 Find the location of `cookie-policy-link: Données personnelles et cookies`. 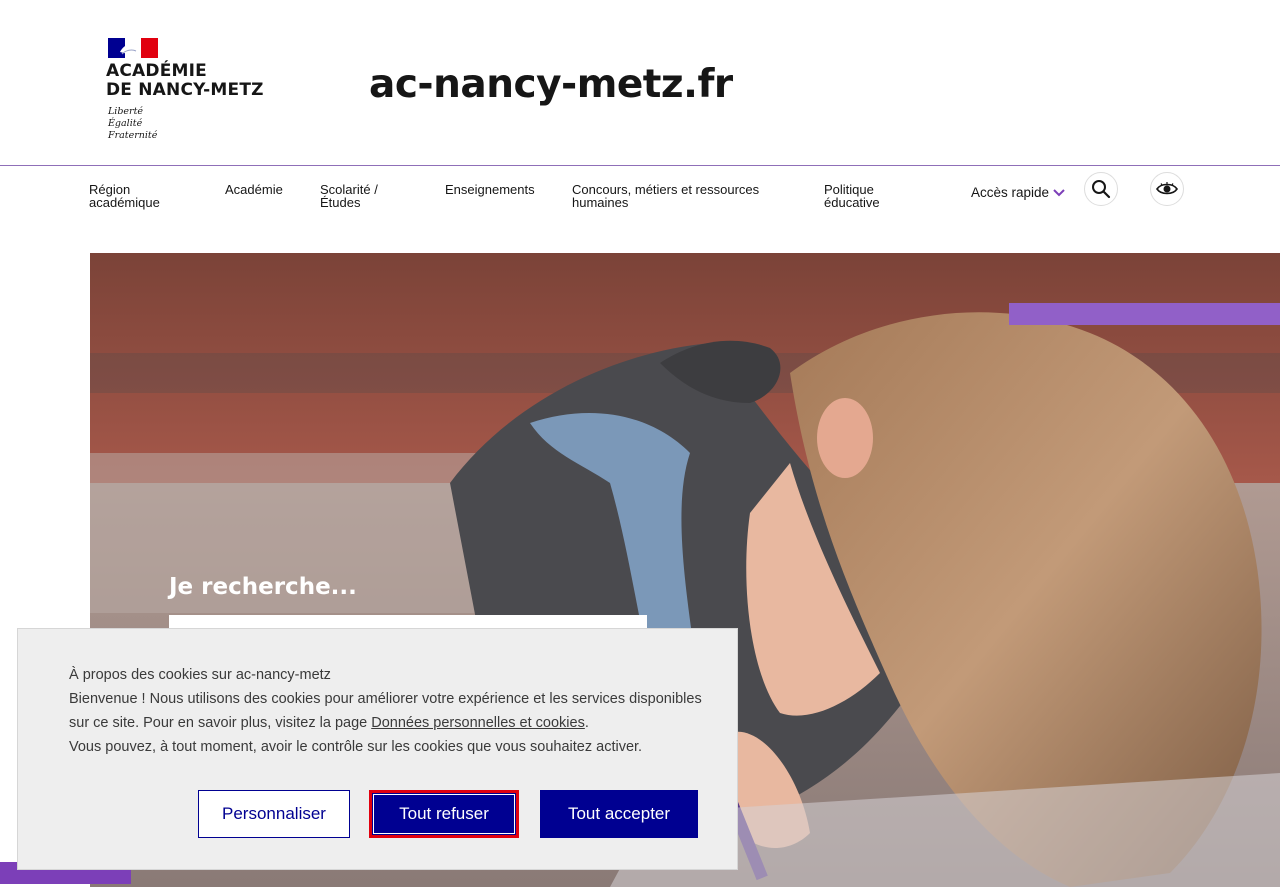

cookie-policy-link: Données personnelles et cookies is located at coordinates (478, 723).